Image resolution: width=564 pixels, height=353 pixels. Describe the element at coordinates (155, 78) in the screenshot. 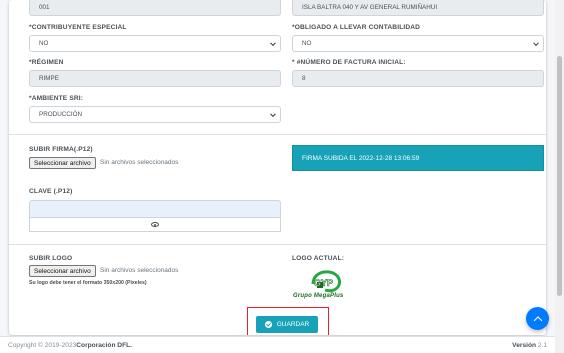

I see `regimen-field: RIMPE` at that location.